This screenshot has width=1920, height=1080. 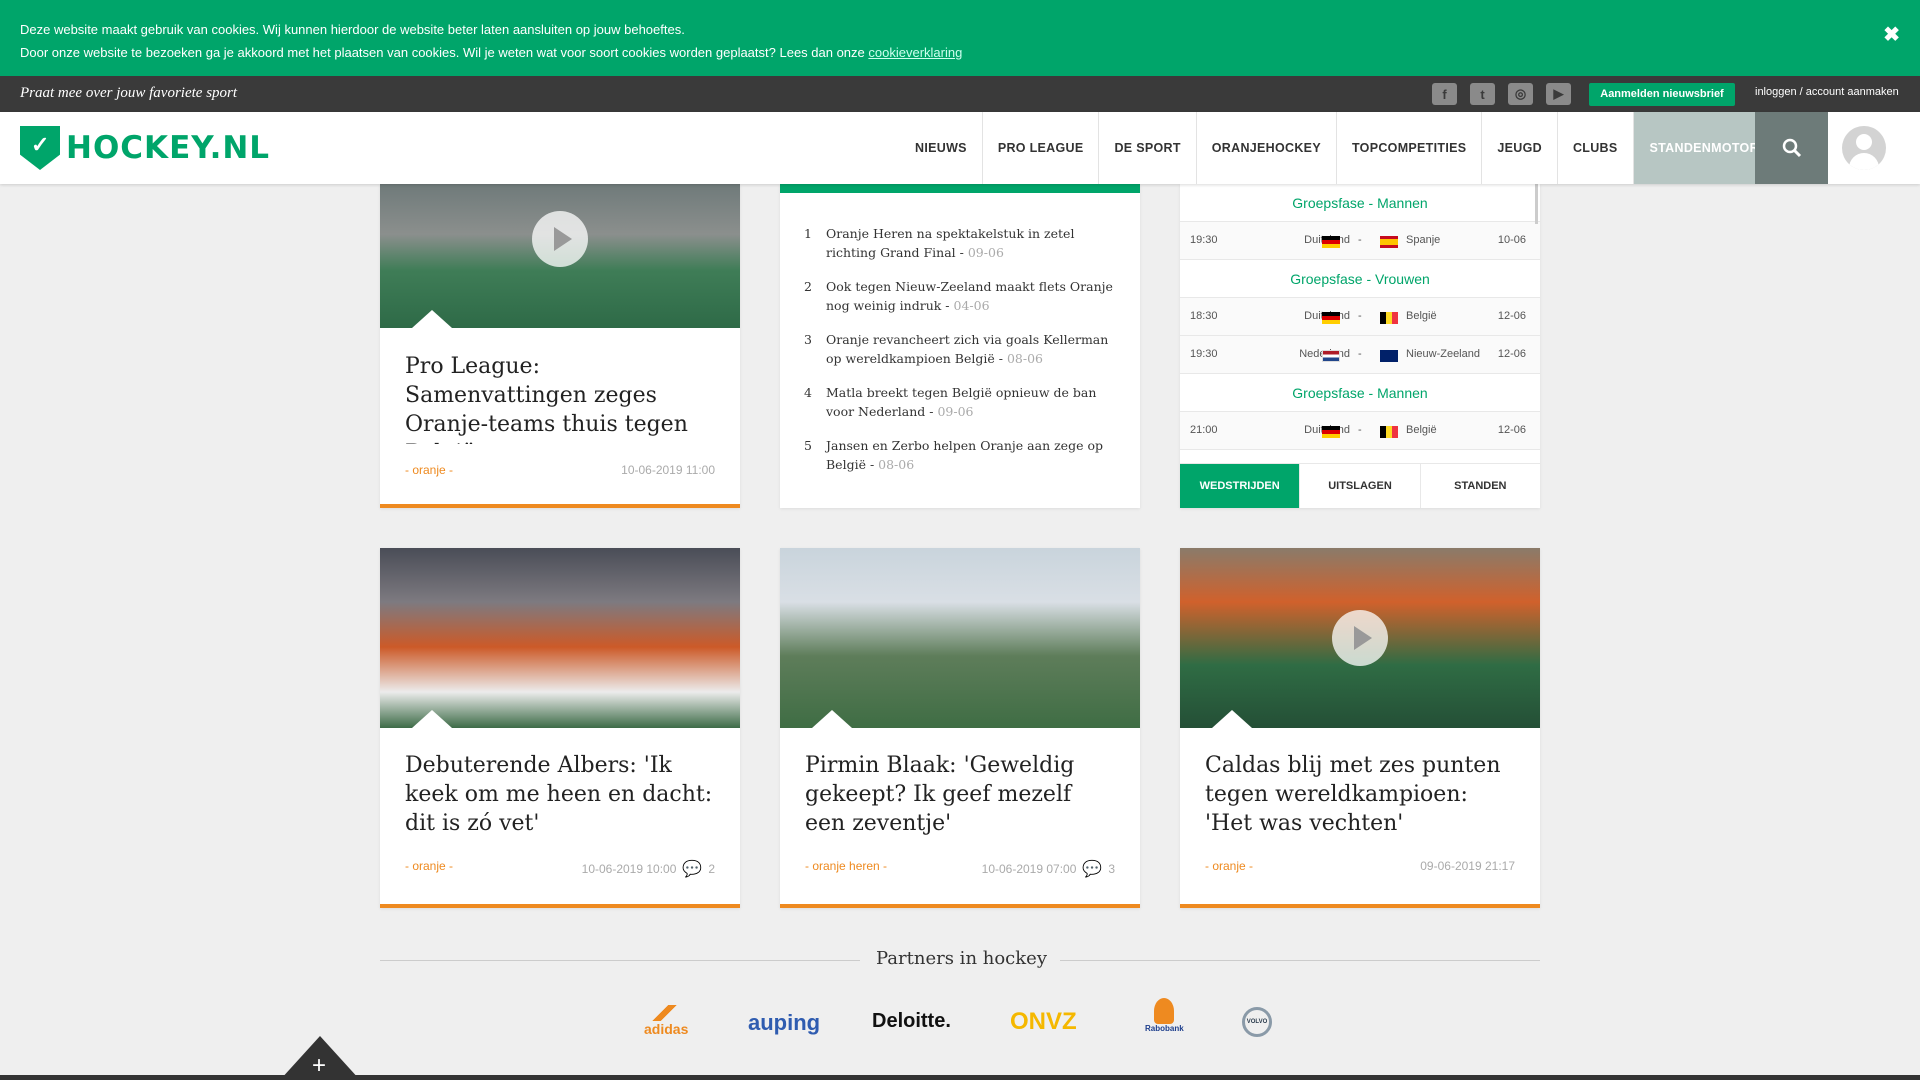 I want to click on avatar, so click(x=1864, y=148).